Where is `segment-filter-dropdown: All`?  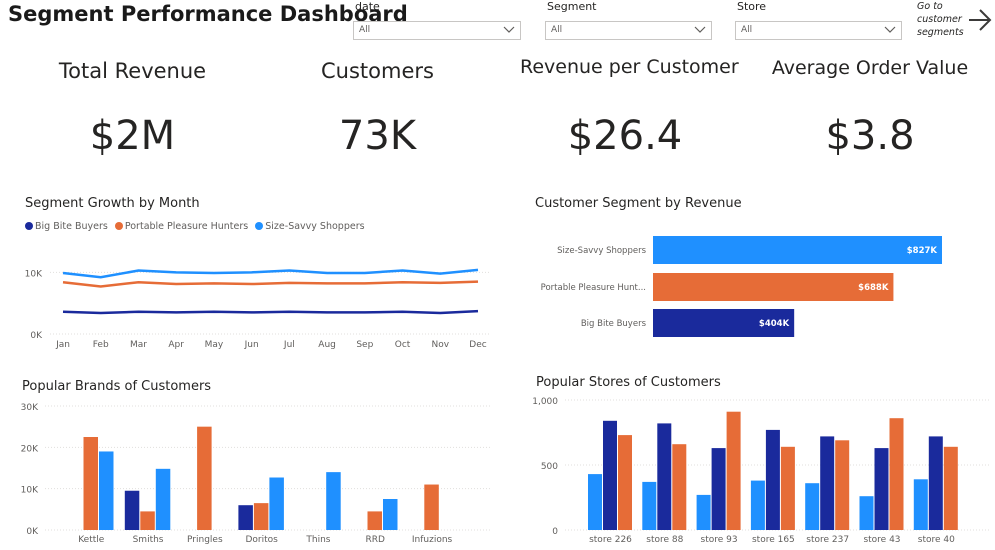
segment-filter-dropdown: All is located at coordinates (628, 30).